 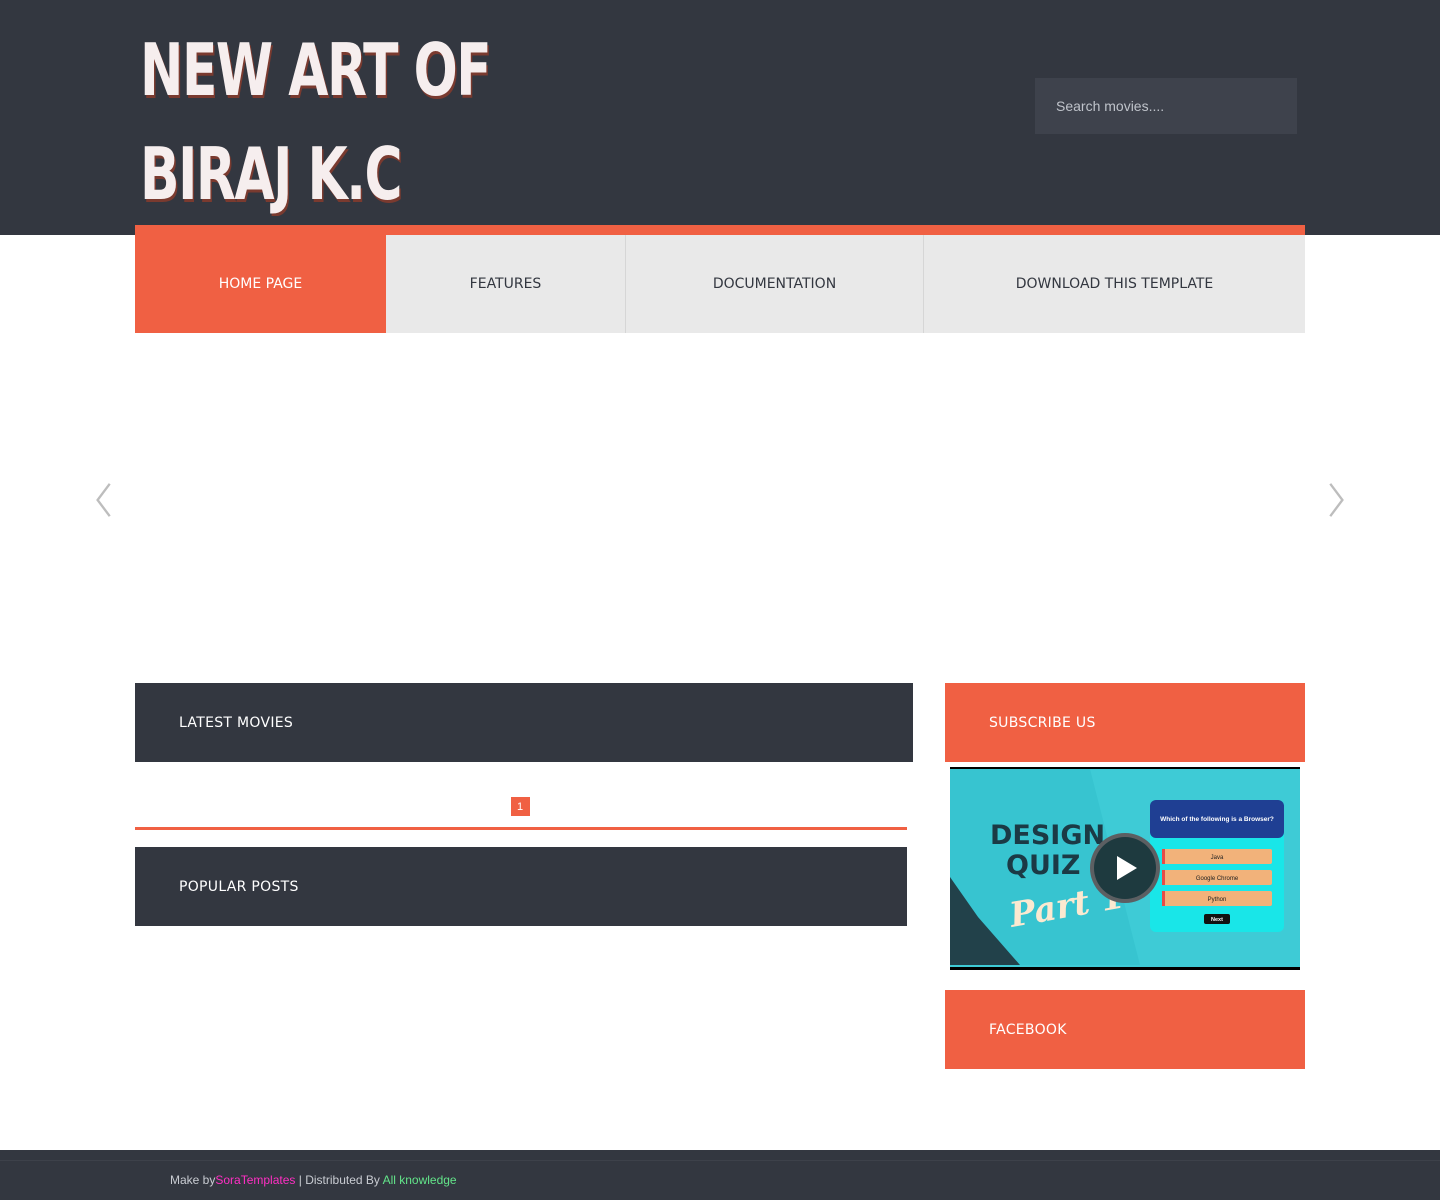 What do you see at coordinates (1217, 858) in the screenshot?
I see `quiz-option-1: Java` at bounding box center [1217, 858].